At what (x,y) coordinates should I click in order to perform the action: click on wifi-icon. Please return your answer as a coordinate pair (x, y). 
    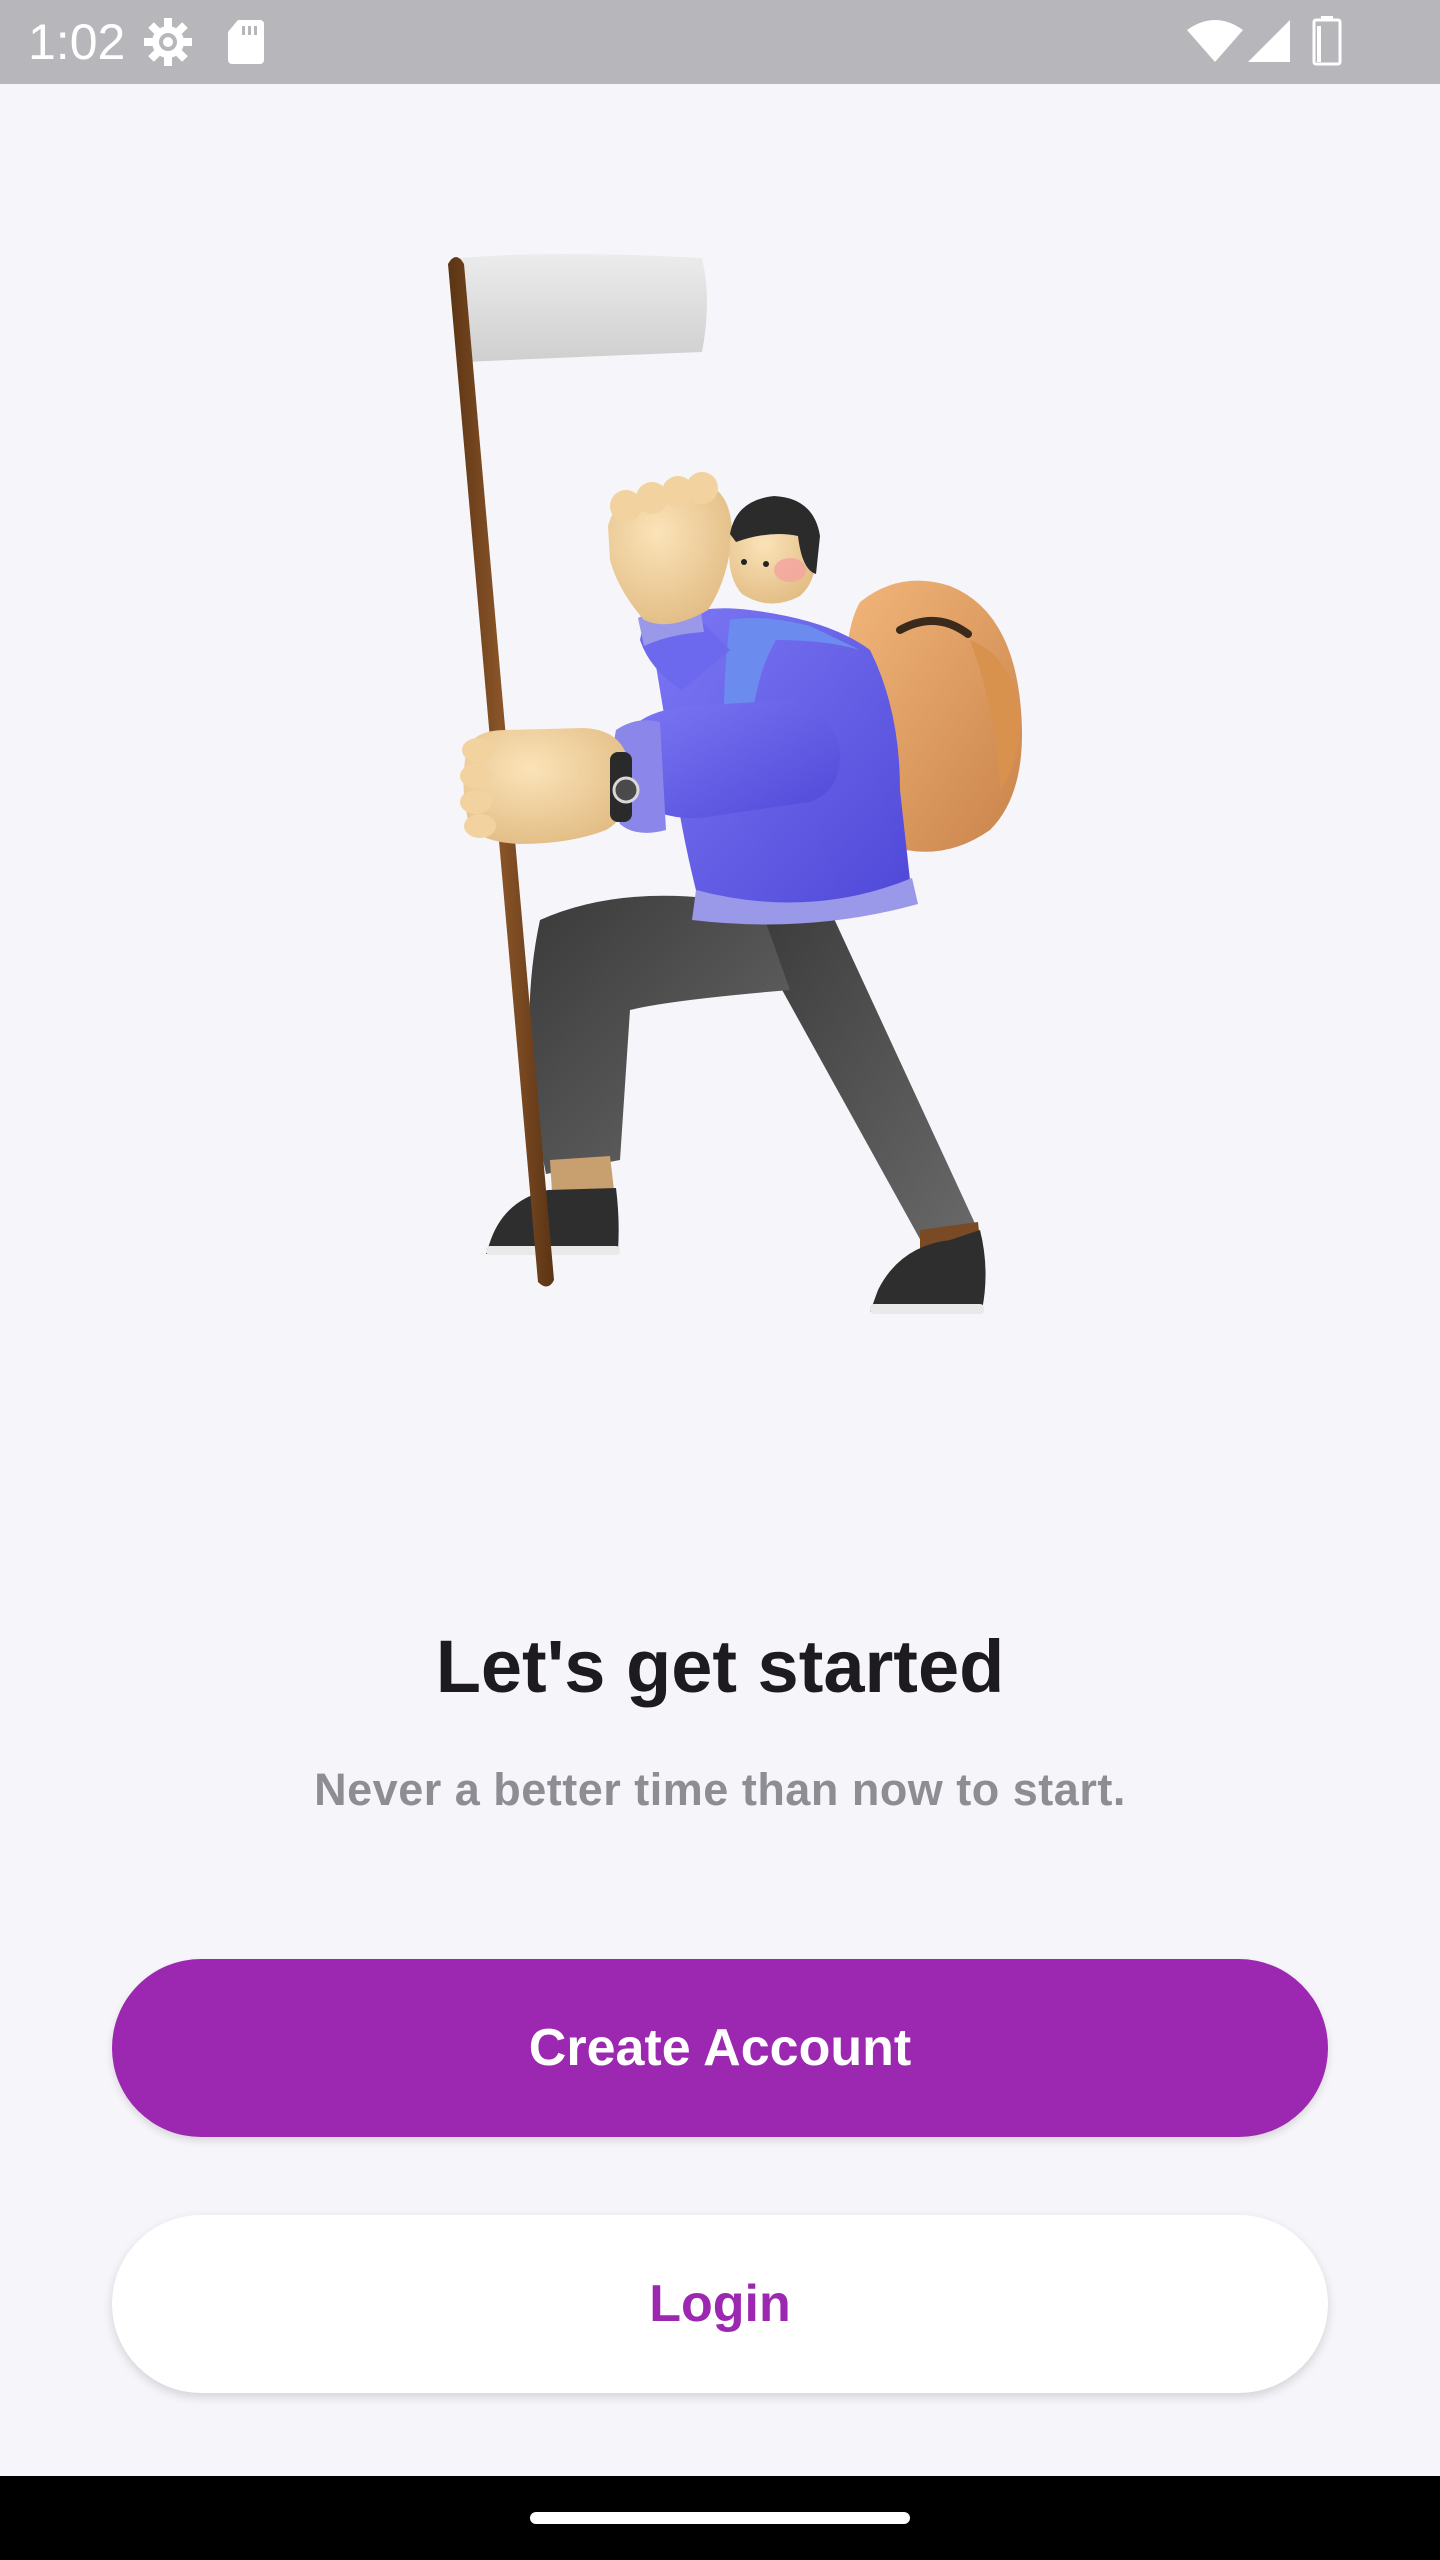
    Looking at the image, I should click on (1215, 44).